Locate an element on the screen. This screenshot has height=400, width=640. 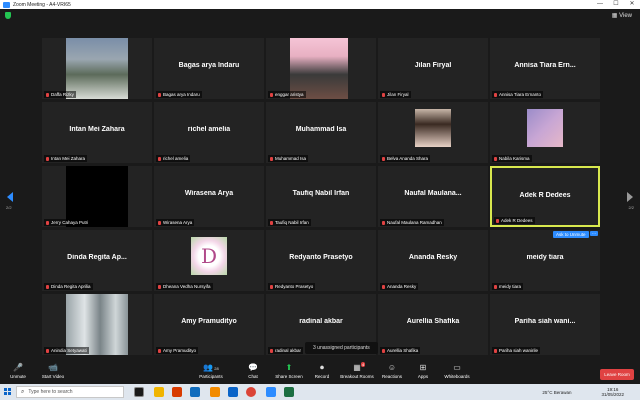
participant-tile: richel amelia richel amelia is located at coordinates (209, 132).